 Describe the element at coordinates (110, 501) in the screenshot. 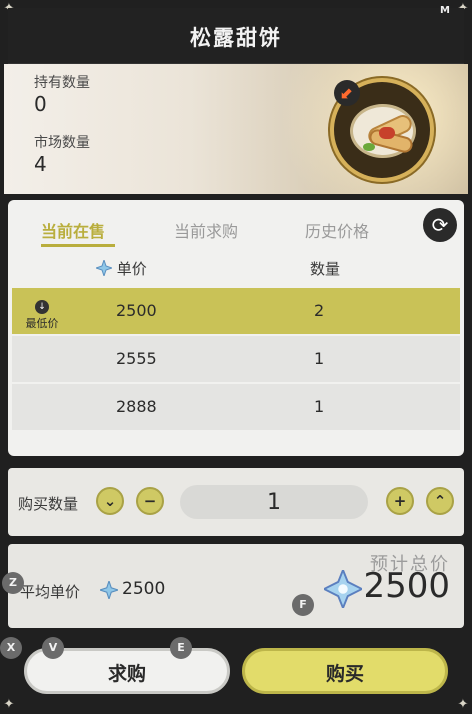

I see `min-quantity-button: ⌄` at that location.